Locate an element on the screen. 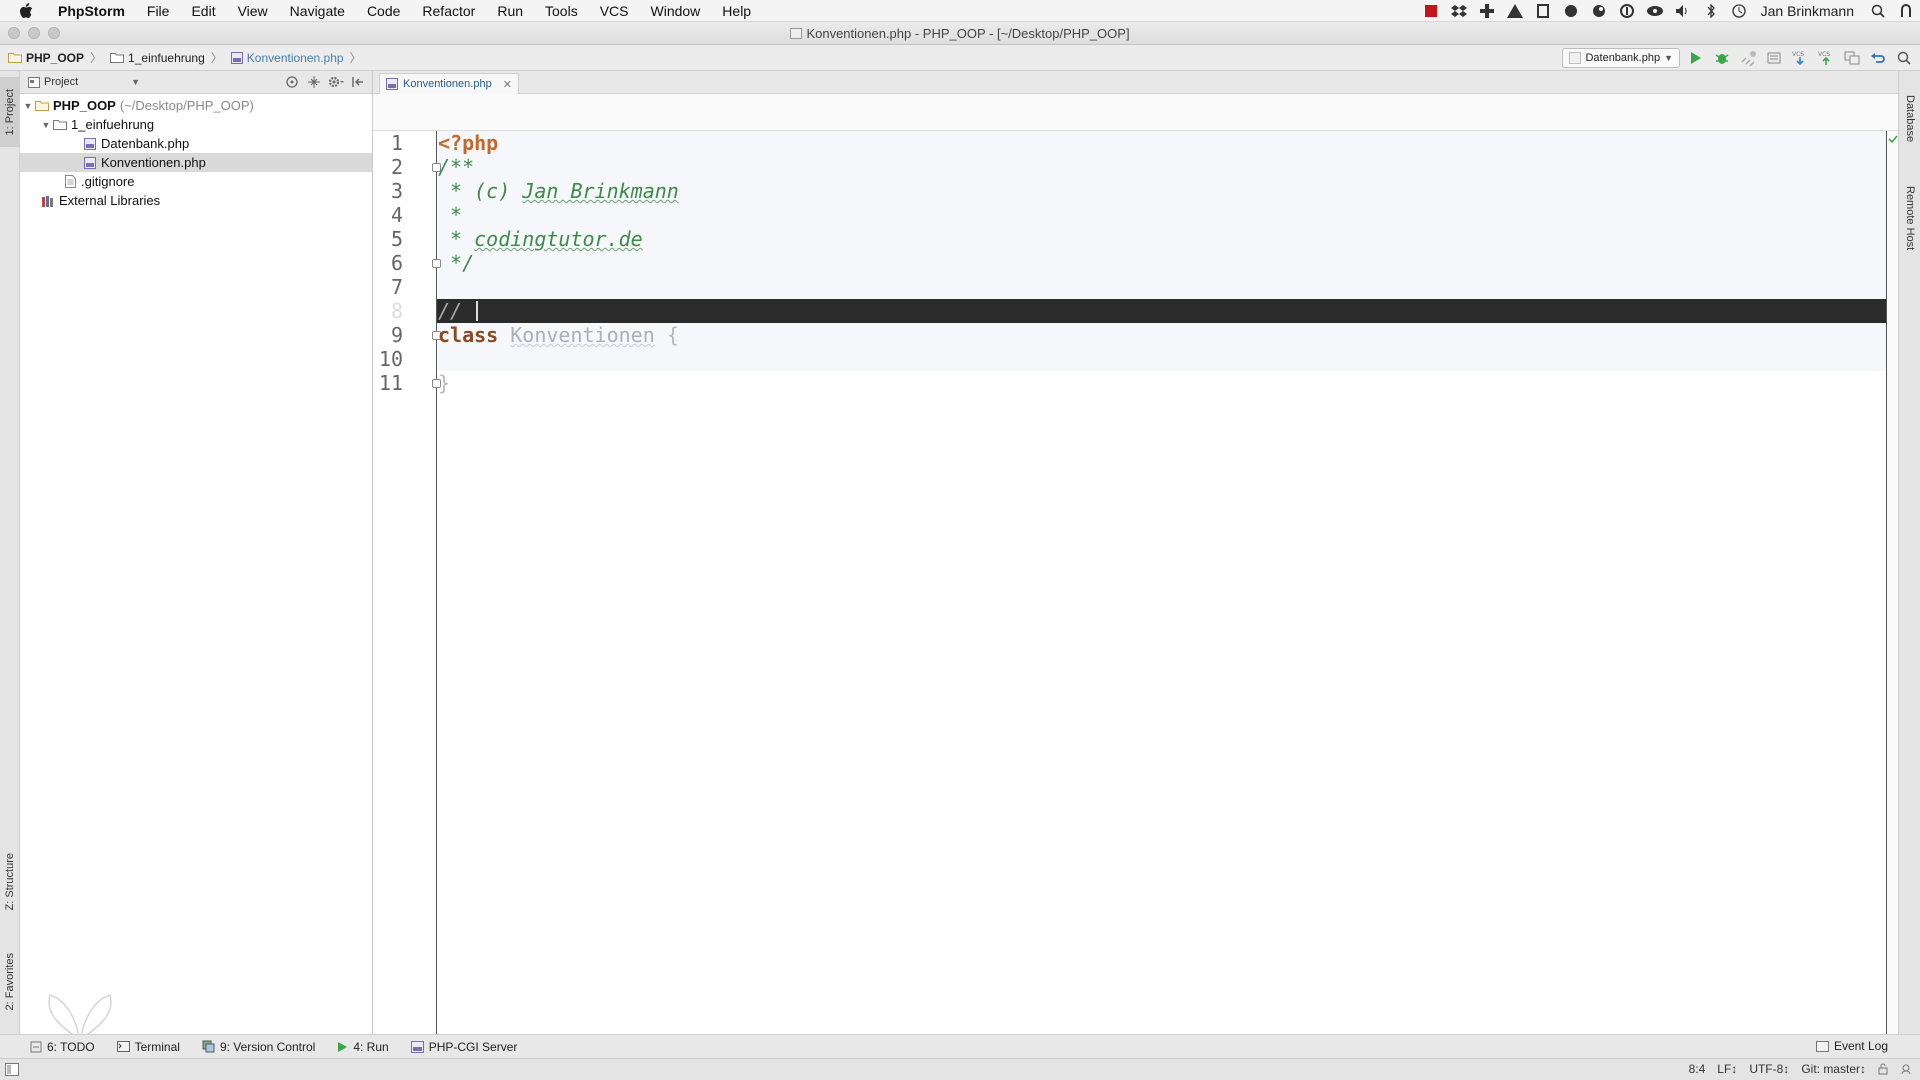 The height and width of the screenshot is (1080, 1920). tree-root-path: (~/Desktop/PHP_OOP) is located at coordinates (186, 105).